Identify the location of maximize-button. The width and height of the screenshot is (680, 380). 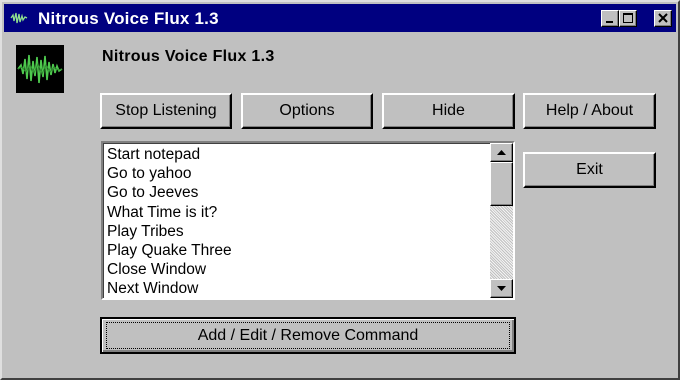
(628, 18).